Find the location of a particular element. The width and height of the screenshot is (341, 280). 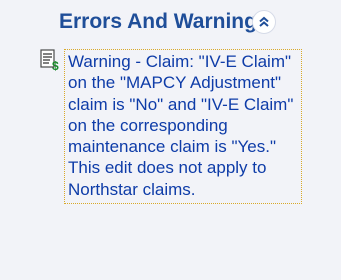

double-chevron-up-icon is located at coordinates (264, 21).